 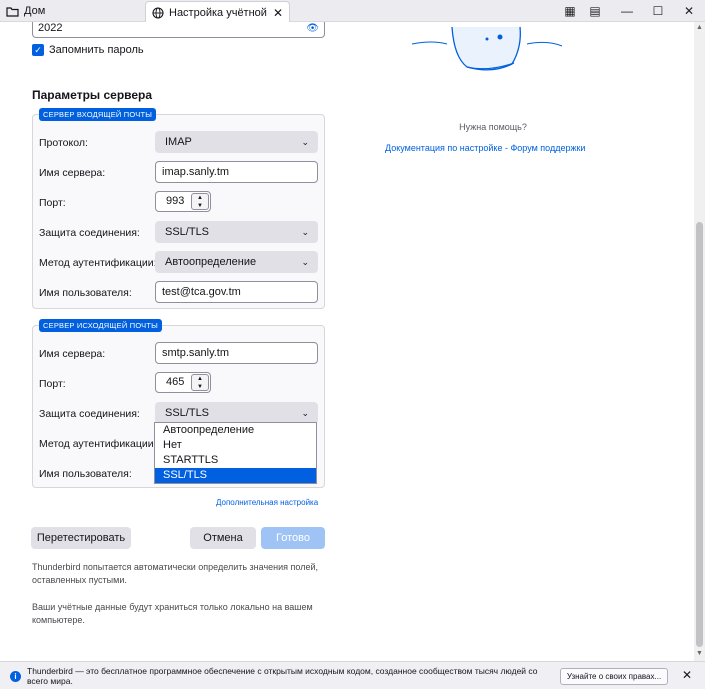 What do you see at coordinates (92, 95) in the screenshot?
I see `server-settings-title: Параметры сервера` at bounding box center [92, 95].